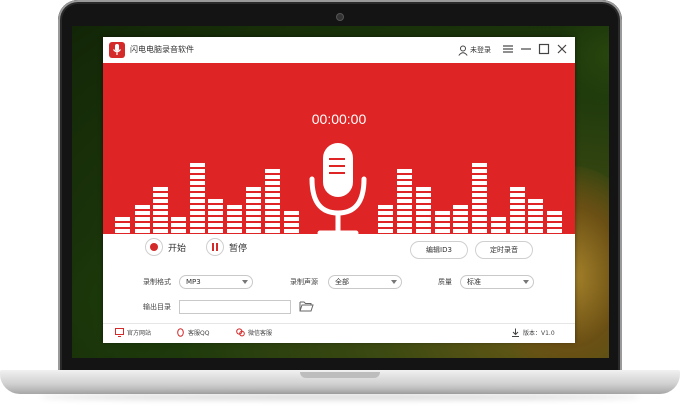 Image resolution: width=680 pixels, height=406 pixels. What do you see at coordinates (340, 17) in the screenshot?
I see `laptop-camera` at bounding box center [340, 17].